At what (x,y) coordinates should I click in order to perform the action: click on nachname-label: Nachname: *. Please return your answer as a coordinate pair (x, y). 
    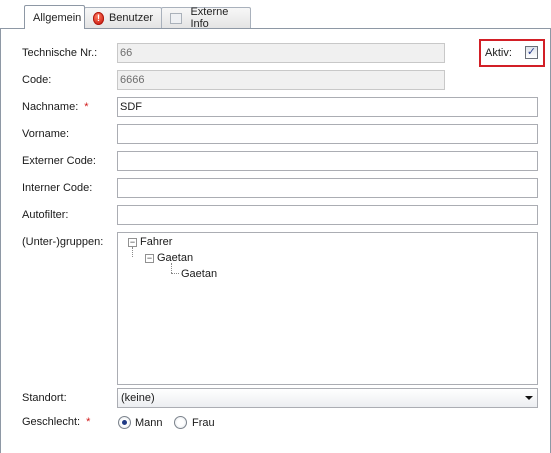
    Looking at the image, I should click on (55, 107).